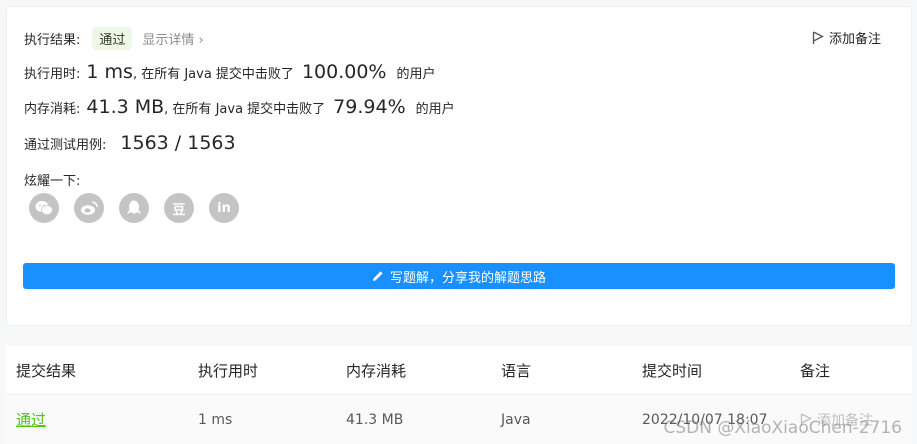  What do you see at coordinates (31, 419) in the screenshot?
I see `row-result-link: 通过` at bounding box center [31, 419].